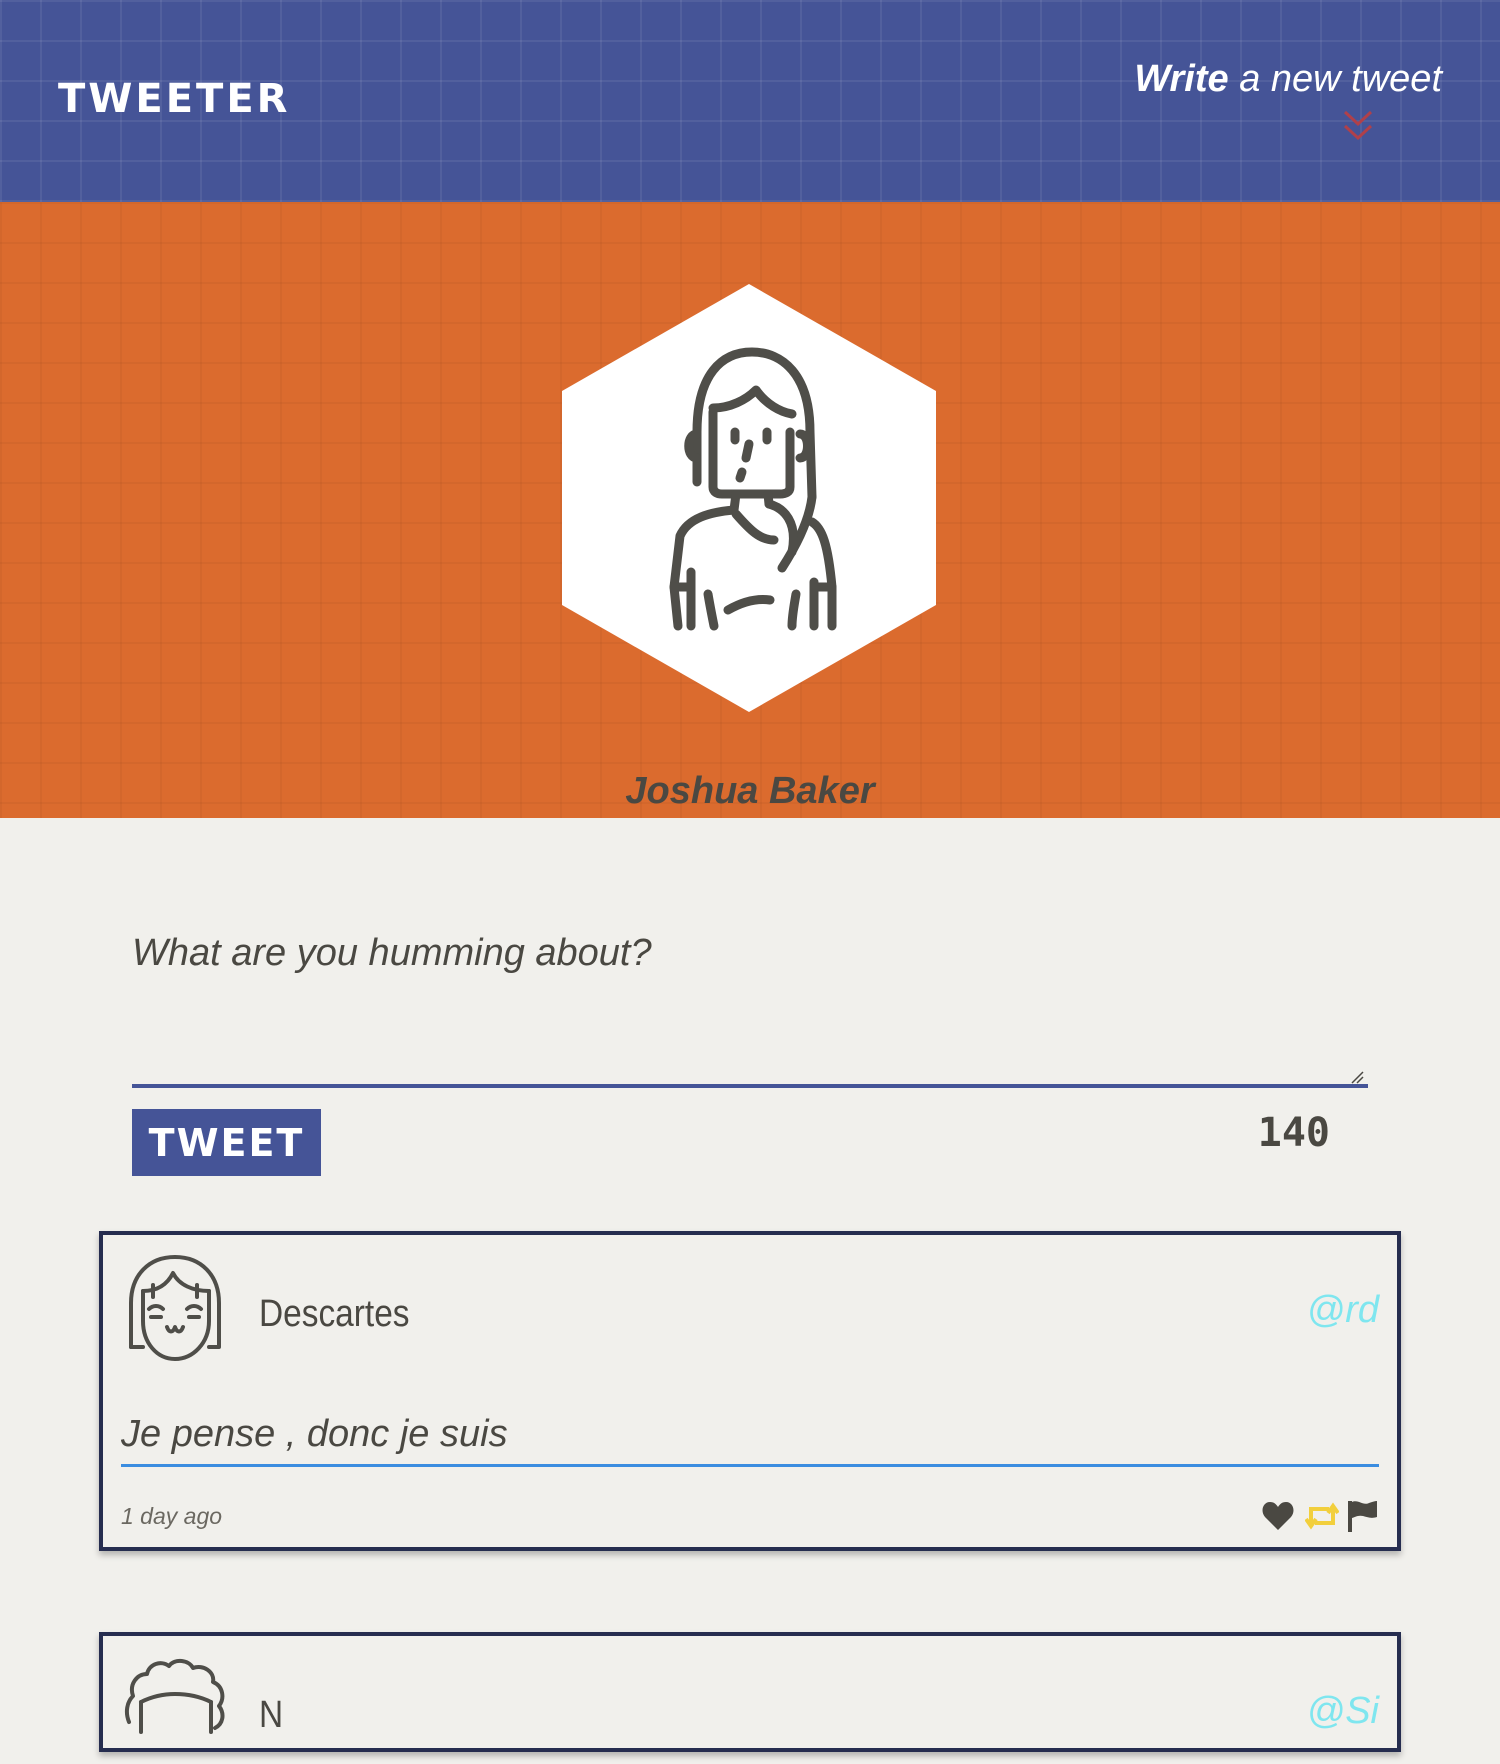  Describe the element at coordinates (749, 498) in the screenshot. I see `user-avatar-icon` at that location.